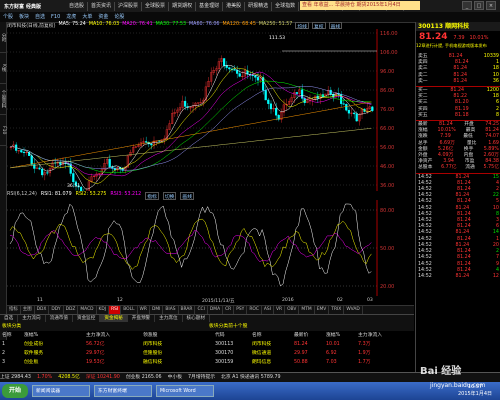 Image resolution: width=500 pixels, height=400 pixels. Describe the element at coordinates (15, 391) in the screenshot. I see `start-button: 开始` at that location.